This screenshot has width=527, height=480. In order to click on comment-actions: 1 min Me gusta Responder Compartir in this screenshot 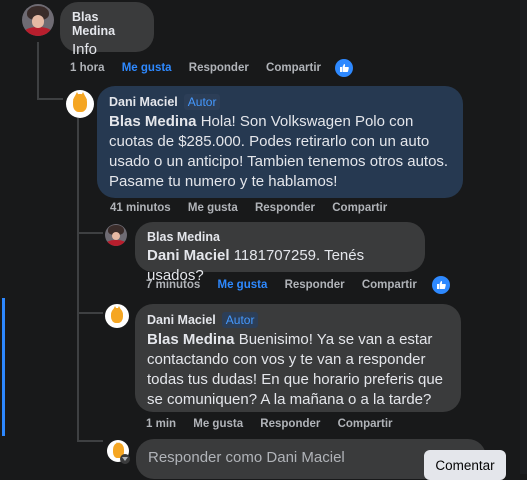, I will do `click(276, 424)`.